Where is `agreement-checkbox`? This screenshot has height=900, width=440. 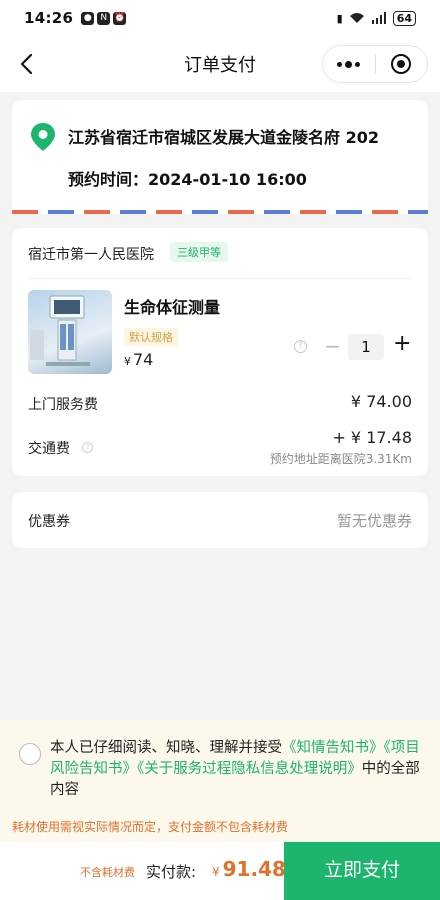 agreement-checkbox is located at coordinates (30, 754).